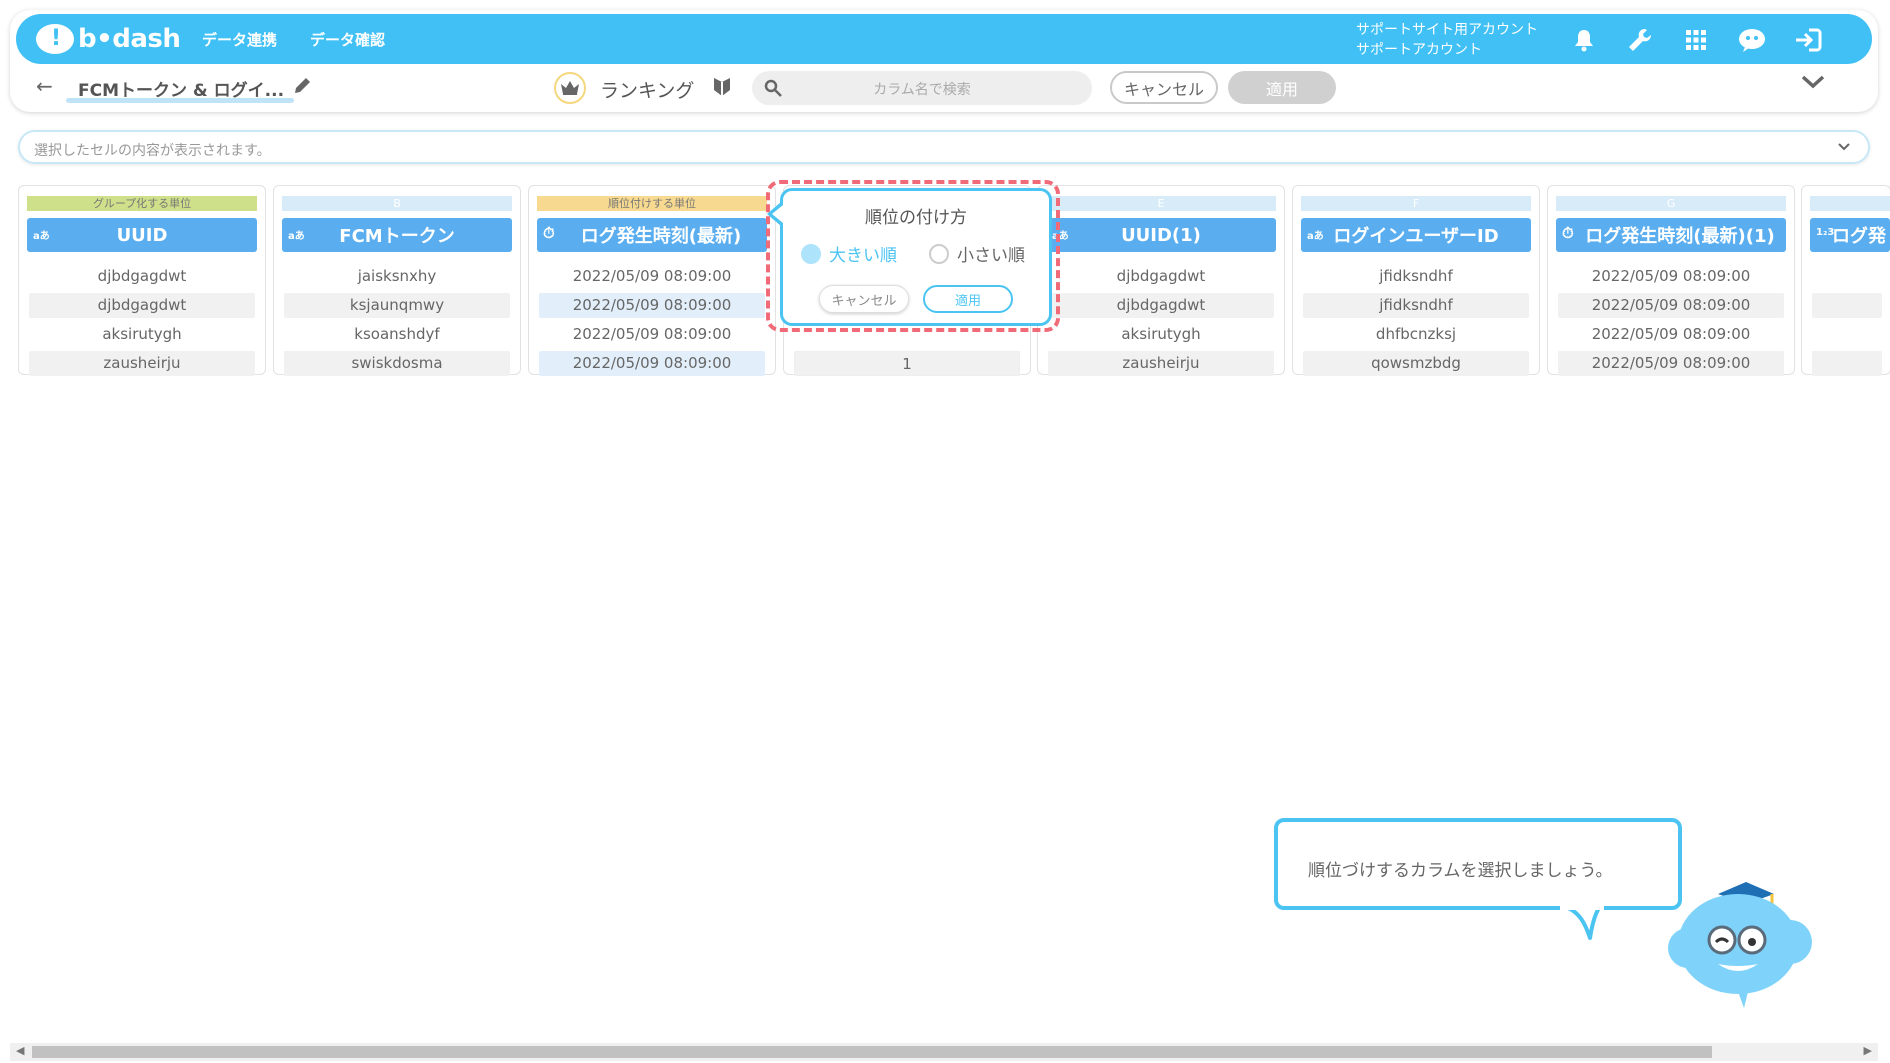  What do you see at coordinates (1584, 40) in the screenshot?
I see `bell-icon` at bounding box center [1584, 40].